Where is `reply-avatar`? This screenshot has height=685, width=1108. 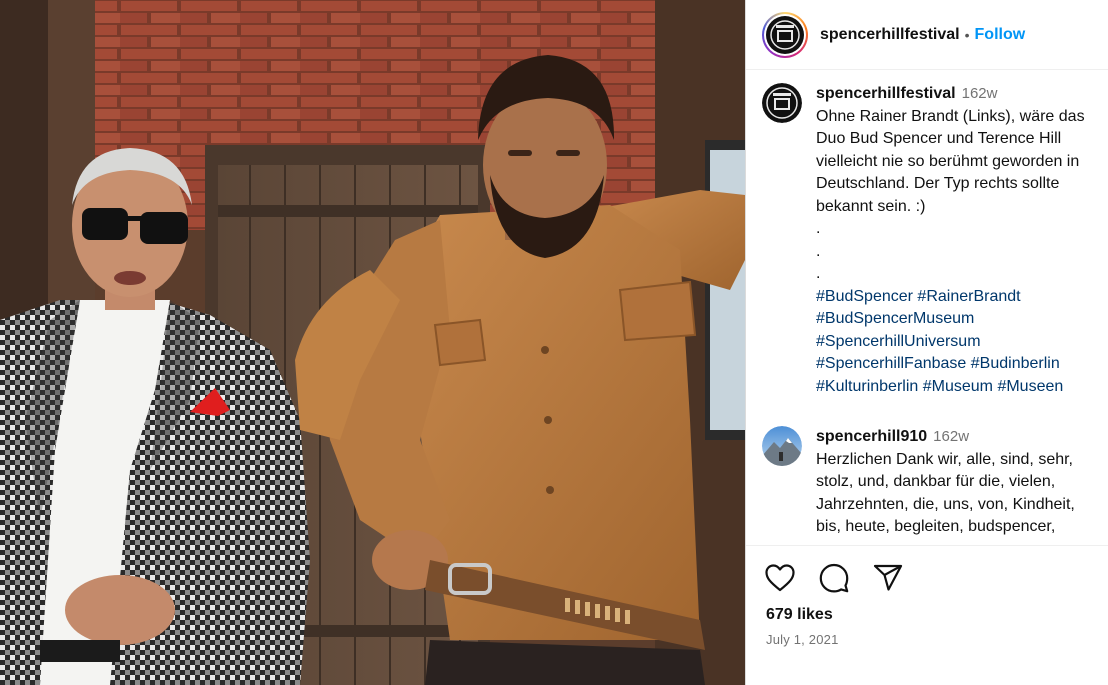
reply-avatar is located at coordinates (782, 446).